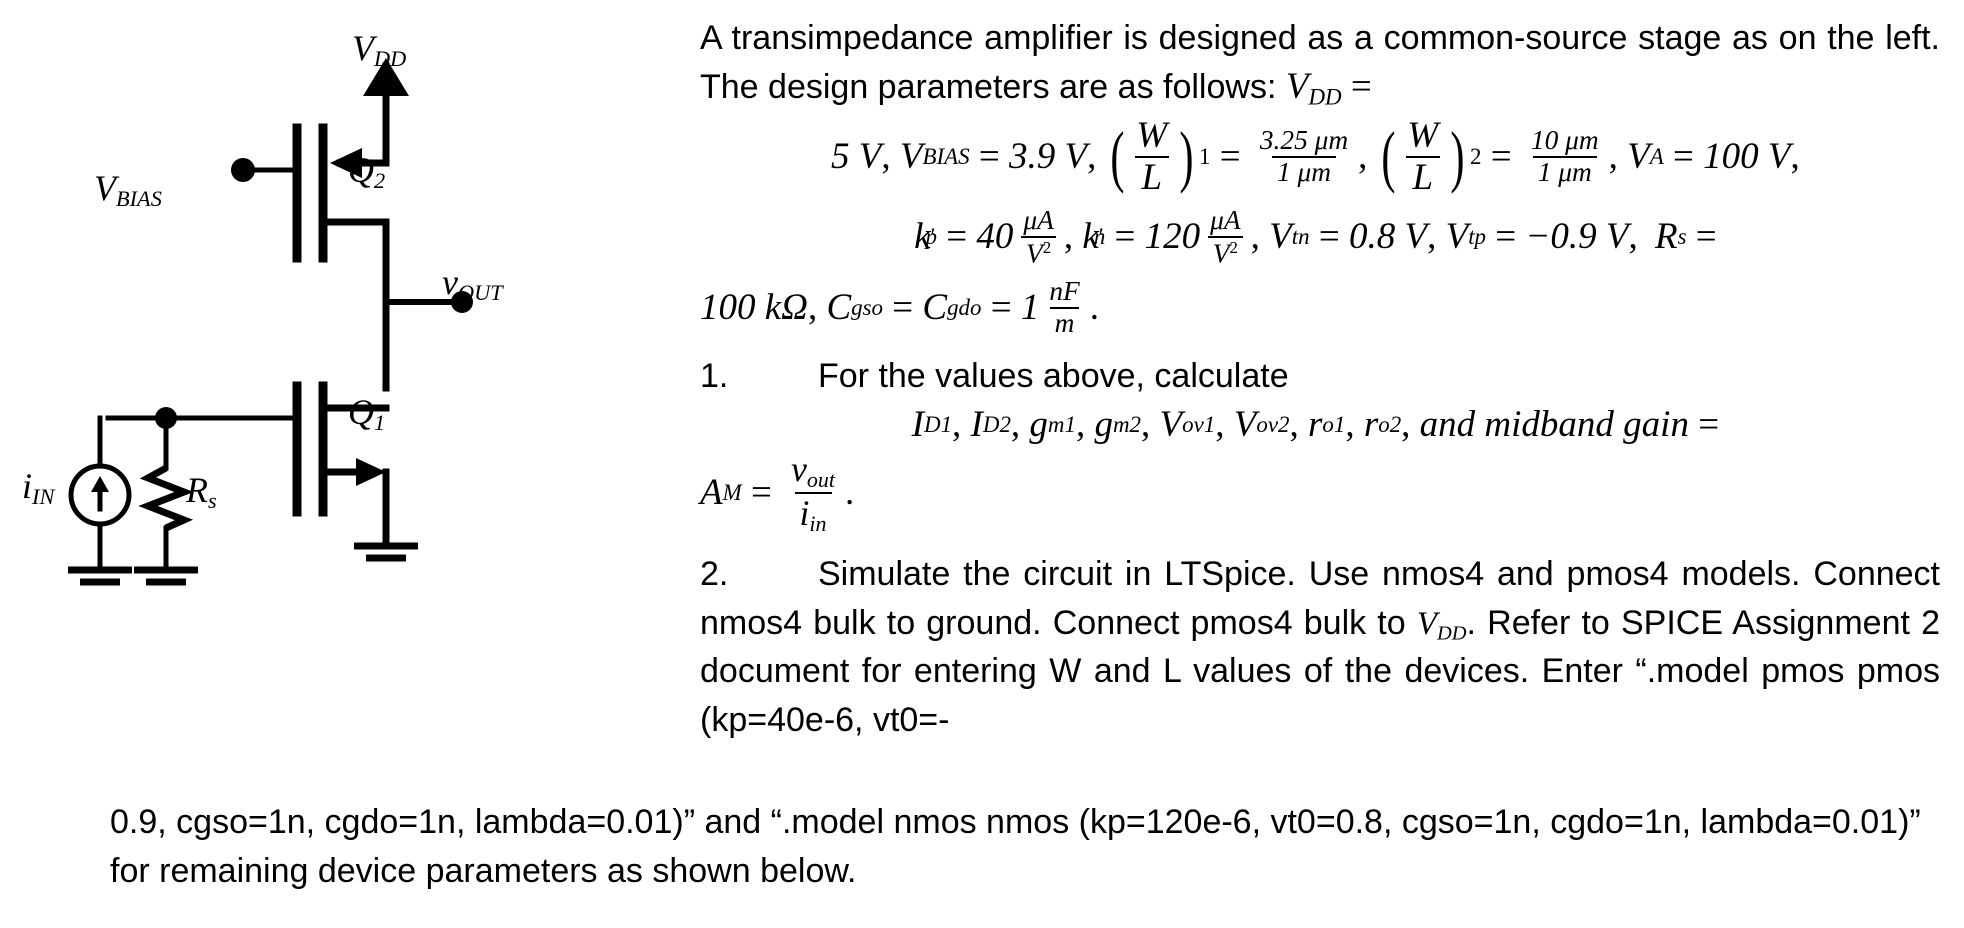 This screenshot has height=928, width=1964. What do you see at coordinates (1431, 156) in the screenshot?
I see `wl-2-ratio: (W L) 2` at bounding box center [1431, 156].